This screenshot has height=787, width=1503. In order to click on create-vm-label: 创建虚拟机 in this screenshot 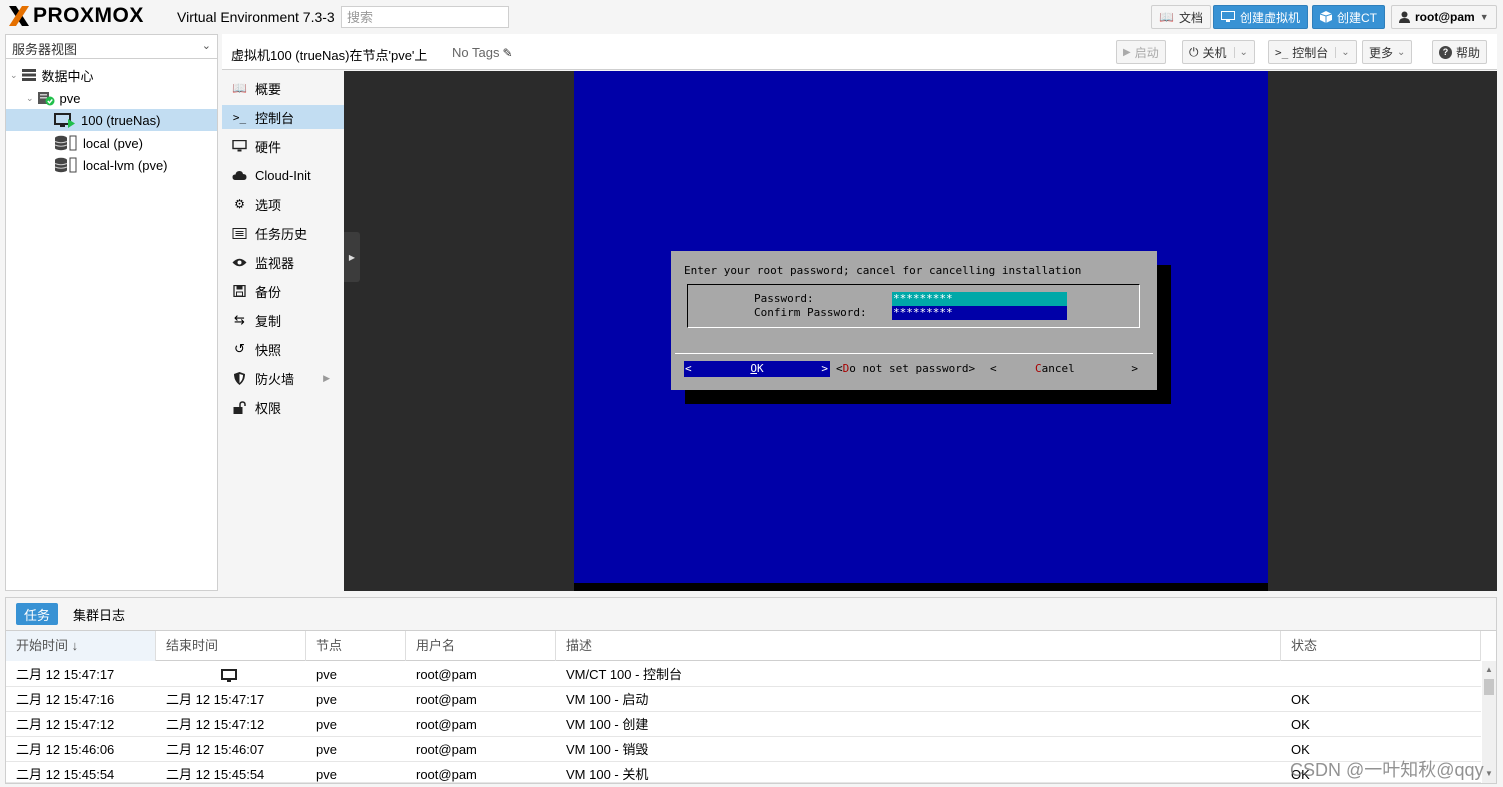, I will do `click(1270, 17)`.